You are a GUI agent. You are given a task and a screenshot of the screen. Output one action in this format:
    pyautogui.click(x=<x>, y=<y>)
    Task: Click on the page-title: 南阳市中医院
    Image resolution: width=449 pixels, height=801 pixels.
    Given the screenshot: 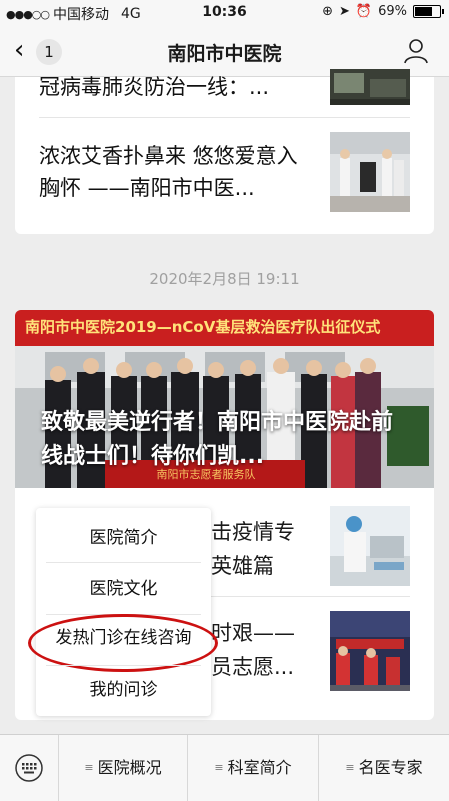 What is the action you would take?
    pyautogui.click(x=224, y=54)
    